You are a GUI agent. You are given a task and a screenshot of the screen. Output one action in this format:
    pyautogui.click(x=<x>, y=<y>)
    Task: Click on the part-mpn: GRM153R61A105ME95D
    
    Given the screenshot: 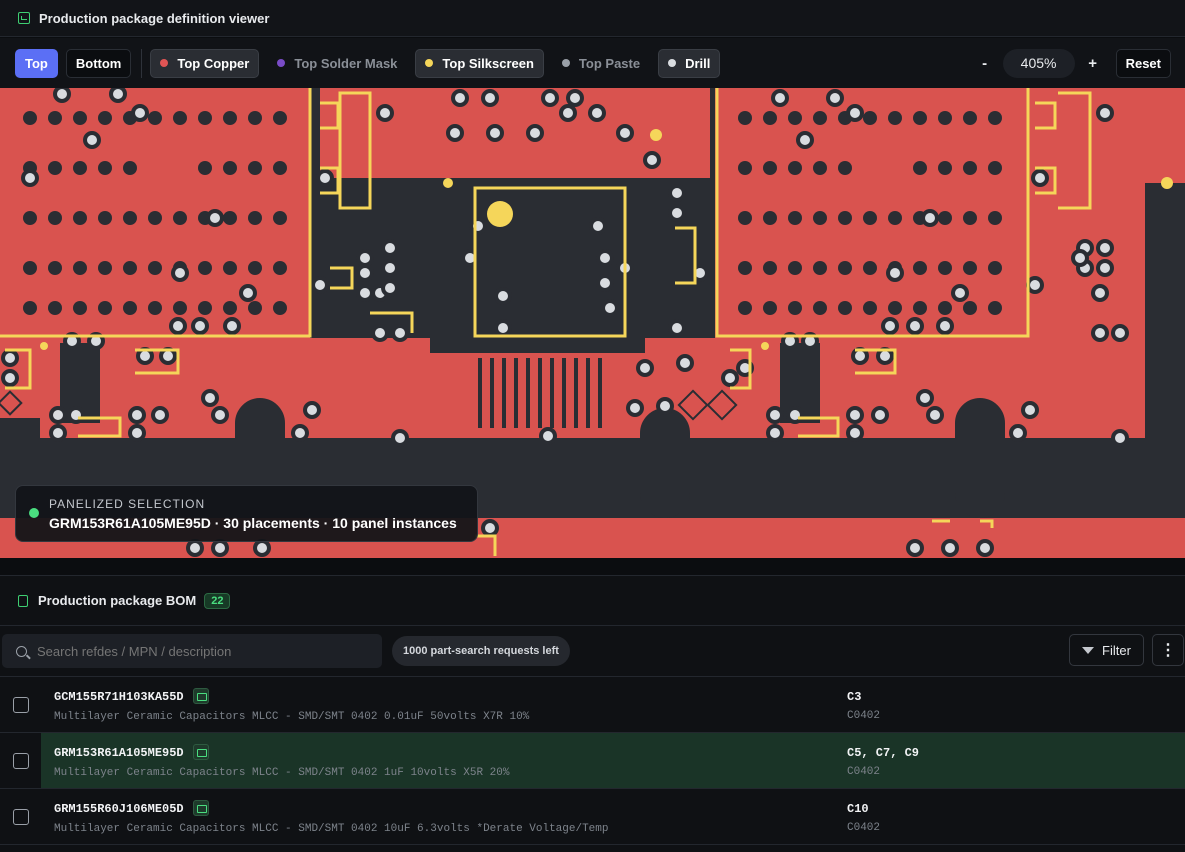 What is the action you would take?
    pyautogui.click(x=119, y=753)
    